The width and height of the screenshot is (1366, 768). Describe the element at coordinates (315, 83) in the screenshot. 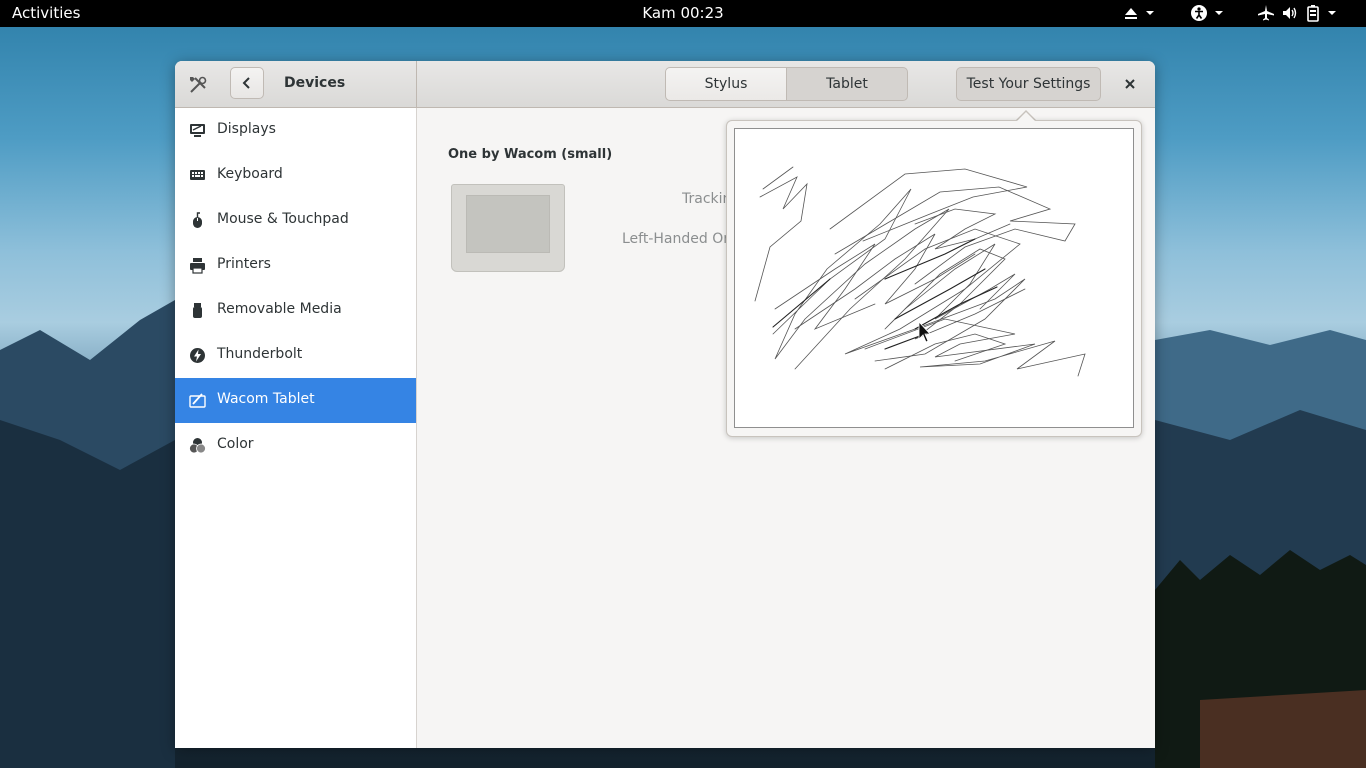

I see `panel-title: Devices` at that location.